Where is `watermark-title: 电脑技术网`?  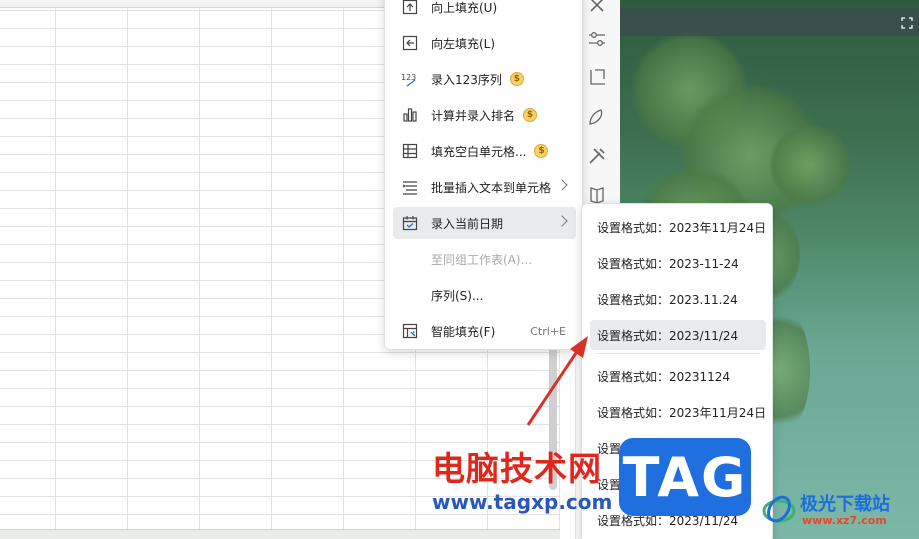 watermark-title: 电脑技术网 is located at coordinates (517, 468).